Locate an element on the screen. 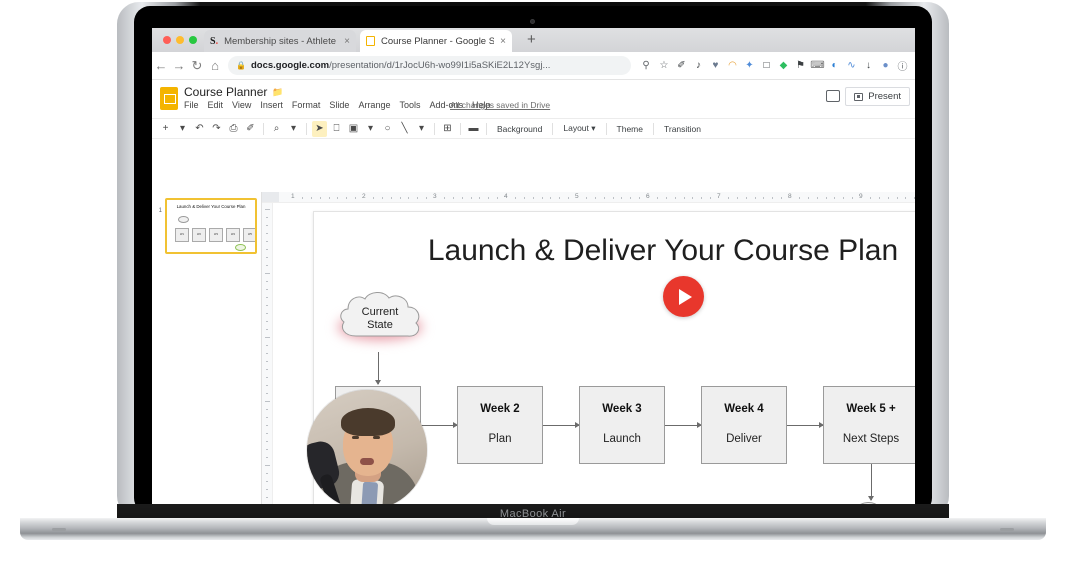 The width and height of the screenshot is (1066, 571). print-button: ⎙ is located at coordinates (233, 129).